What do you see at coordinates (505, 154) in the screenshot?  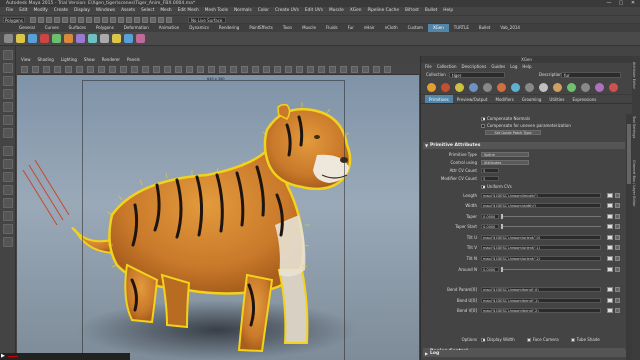 I see `primitive-type-dropdown: Spline` at bounding box center [505, 154].